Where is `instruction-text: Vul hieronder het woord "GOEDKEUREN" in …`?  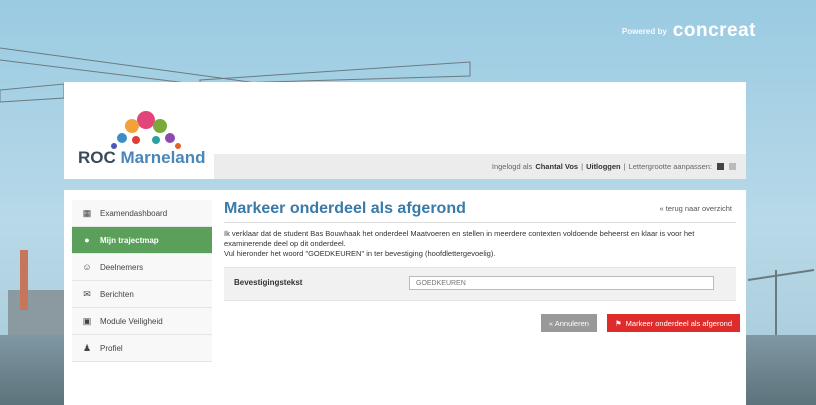
instruction-text: Vul hieronder het woord "GOEDKEUREN" in … is located at coordinates (360, 253).